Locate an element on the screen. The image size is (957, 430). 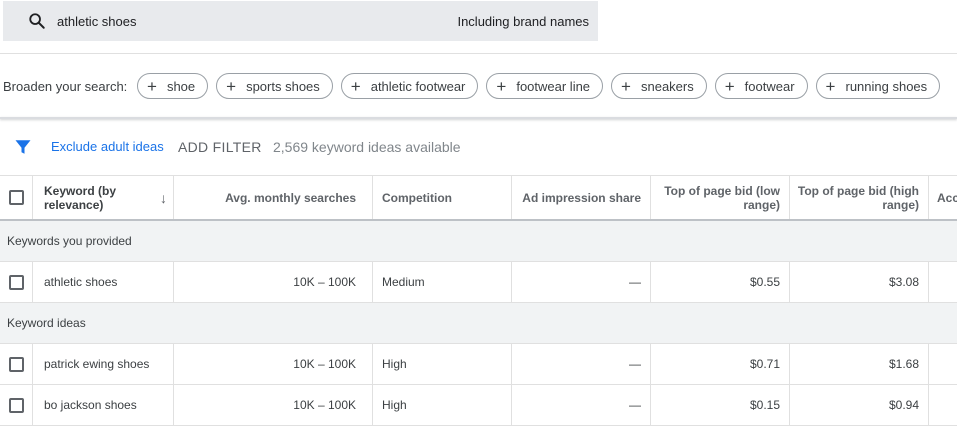
group-label: Keyword ideas is located at coordinates (46, 323).